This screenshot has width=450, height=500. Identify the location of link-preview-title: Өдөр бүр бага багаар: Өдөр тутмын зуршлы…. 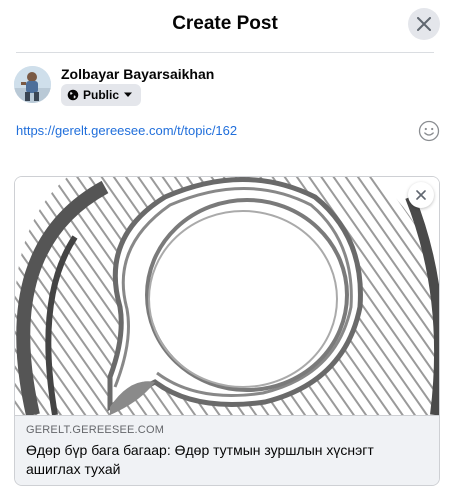
(200, 459).